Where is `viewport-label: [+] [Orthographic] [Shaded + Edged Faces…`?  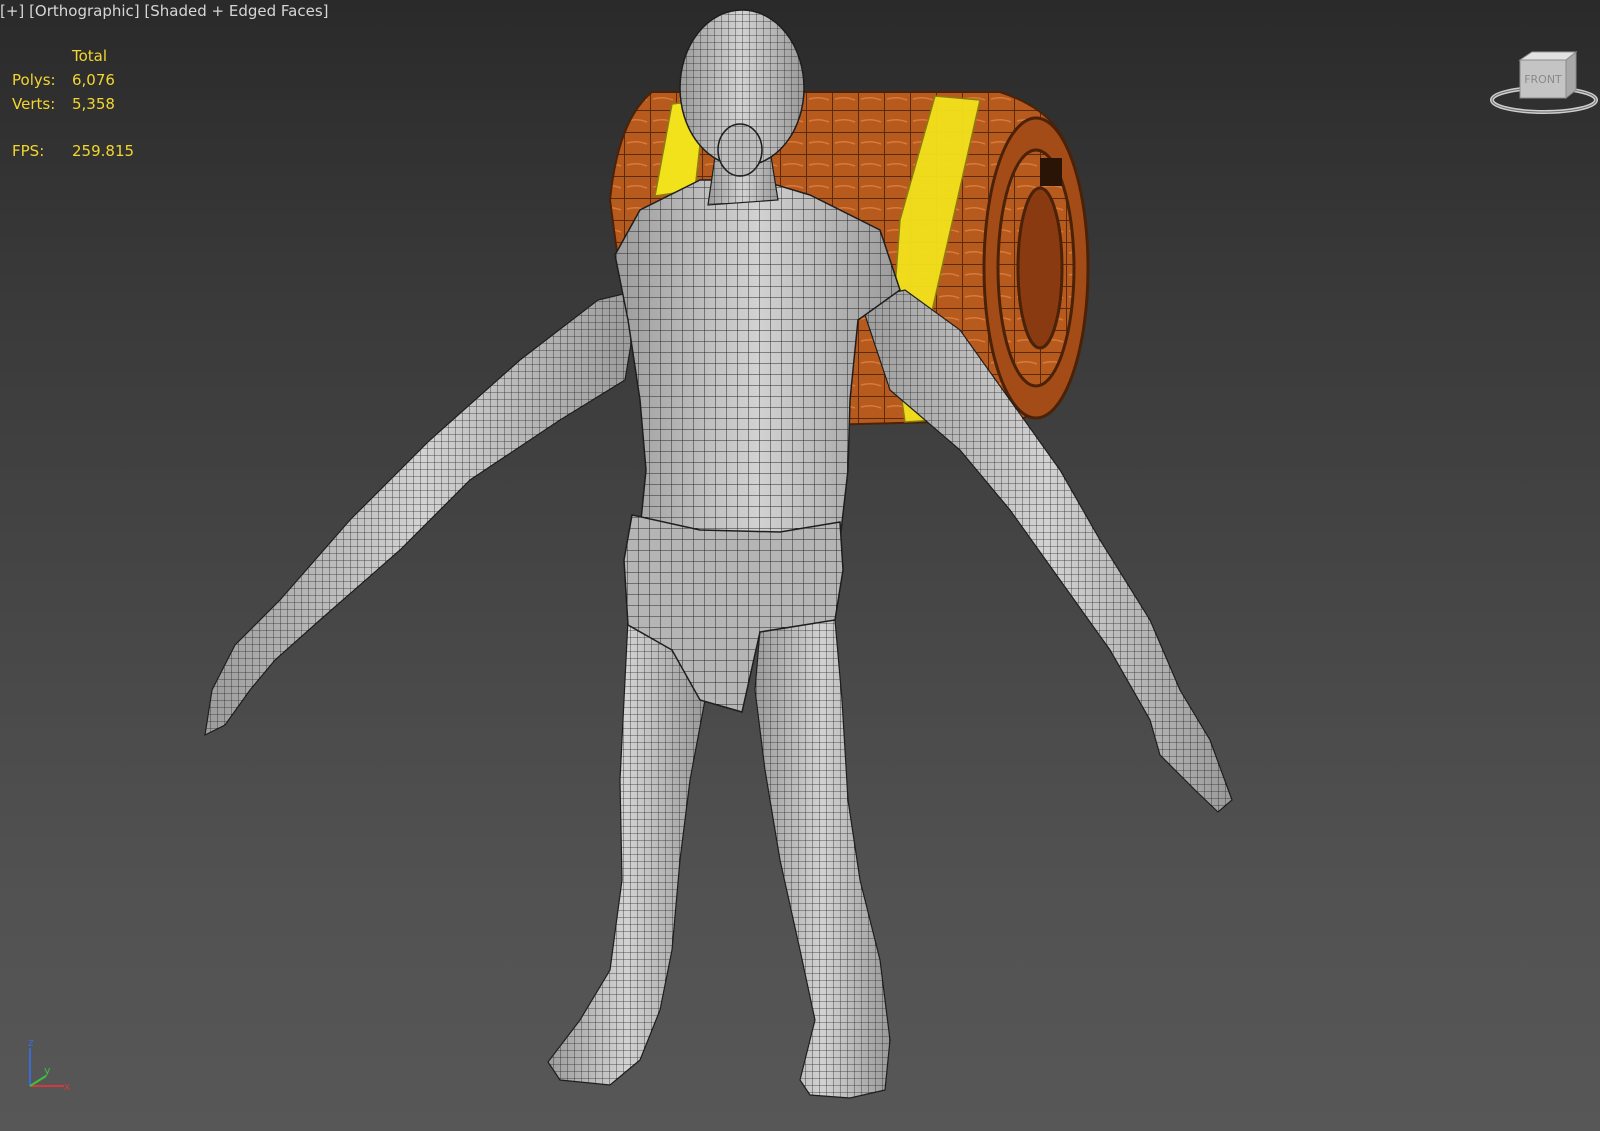
viewport-label: [+] [Orthographic] [Shaded + Edged Faces… is located at coordinates (164, 12).